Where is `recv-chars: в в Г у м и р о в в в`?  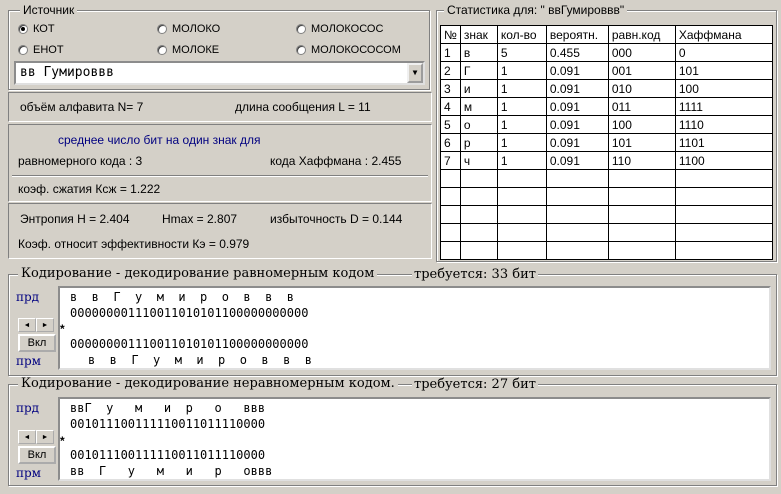 recv-chars: в в Г у м и р о в в в is located at coordinates (200, 360).